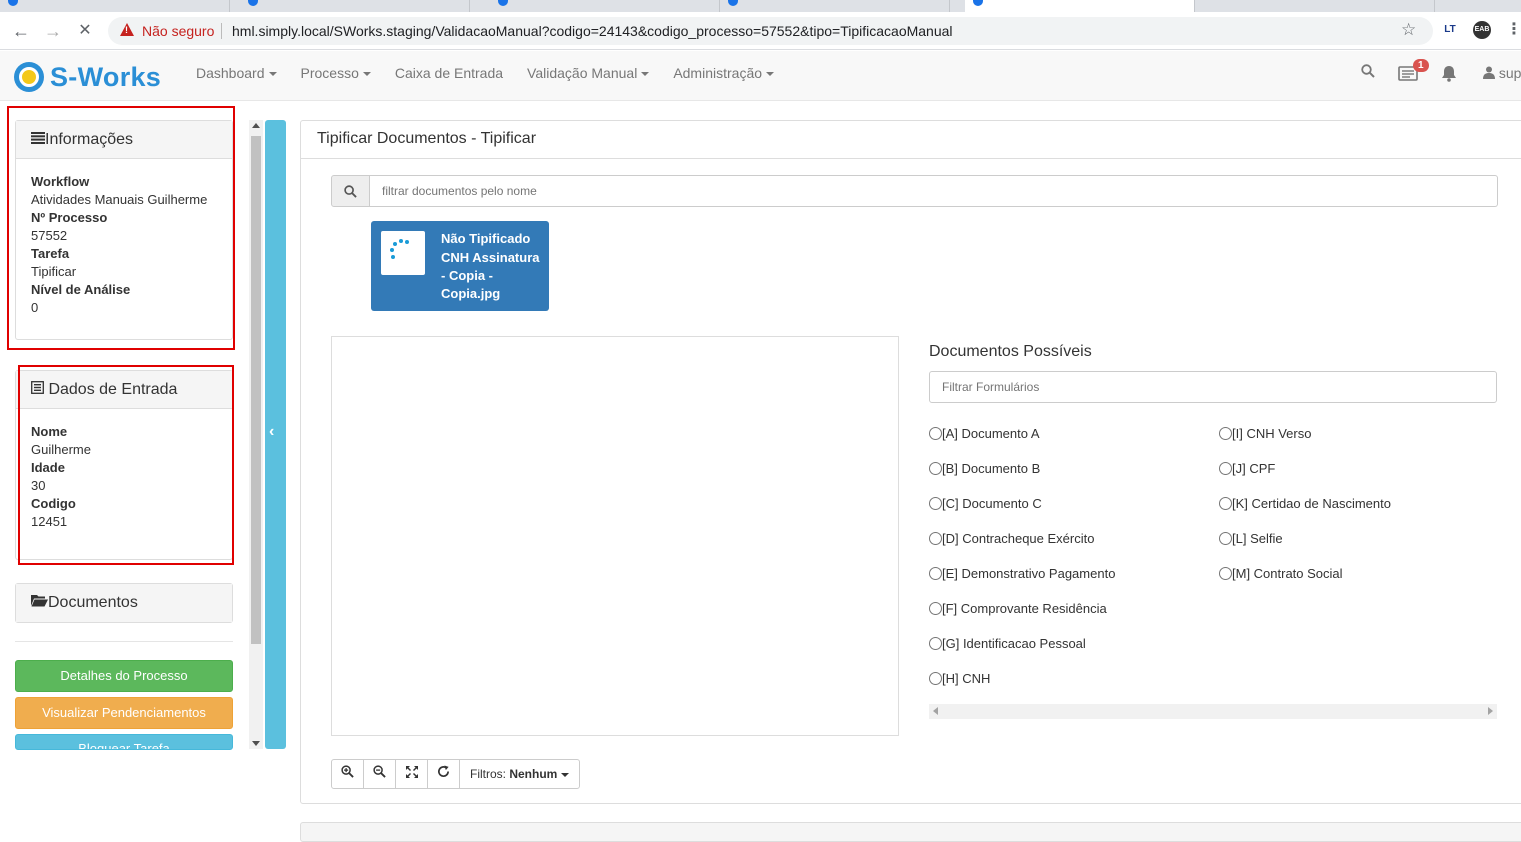  I want to click on menu-label: Processo, so click(329, 73).